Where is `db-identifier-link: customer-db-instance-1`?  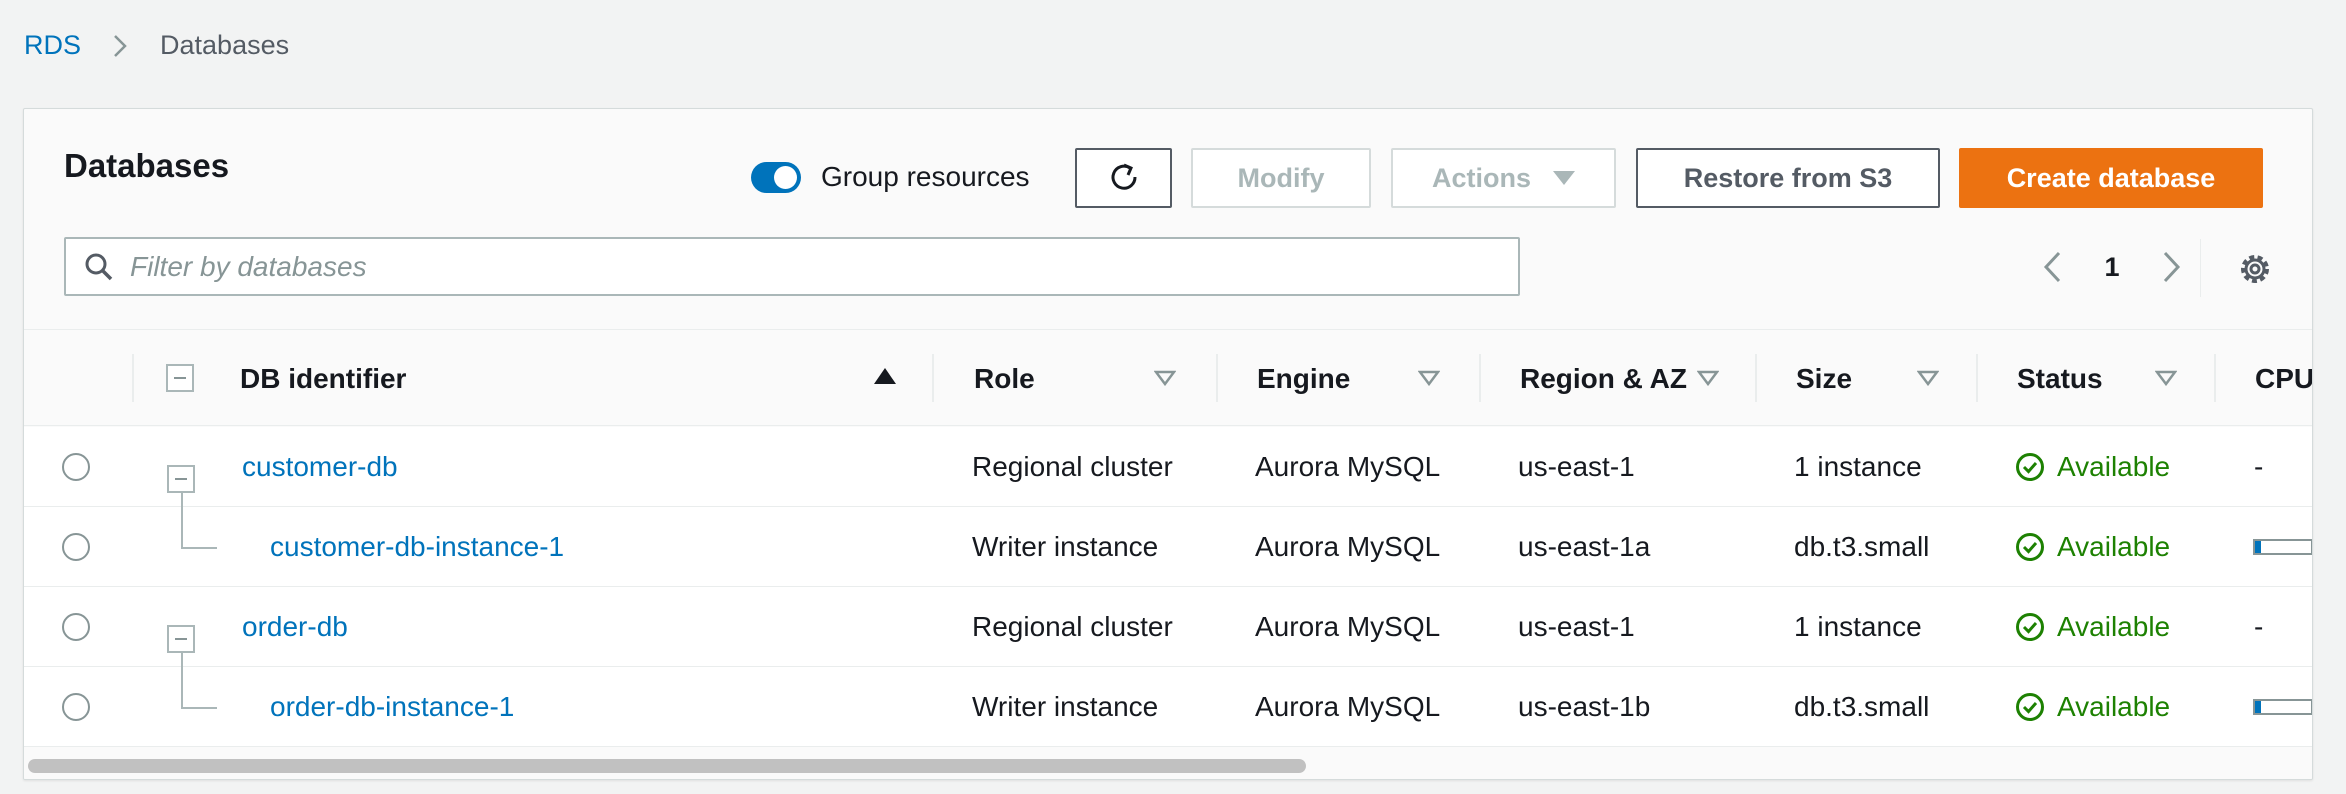
db-identifier-link: customer-db-instance-1 is located at coordinates (417, 547).